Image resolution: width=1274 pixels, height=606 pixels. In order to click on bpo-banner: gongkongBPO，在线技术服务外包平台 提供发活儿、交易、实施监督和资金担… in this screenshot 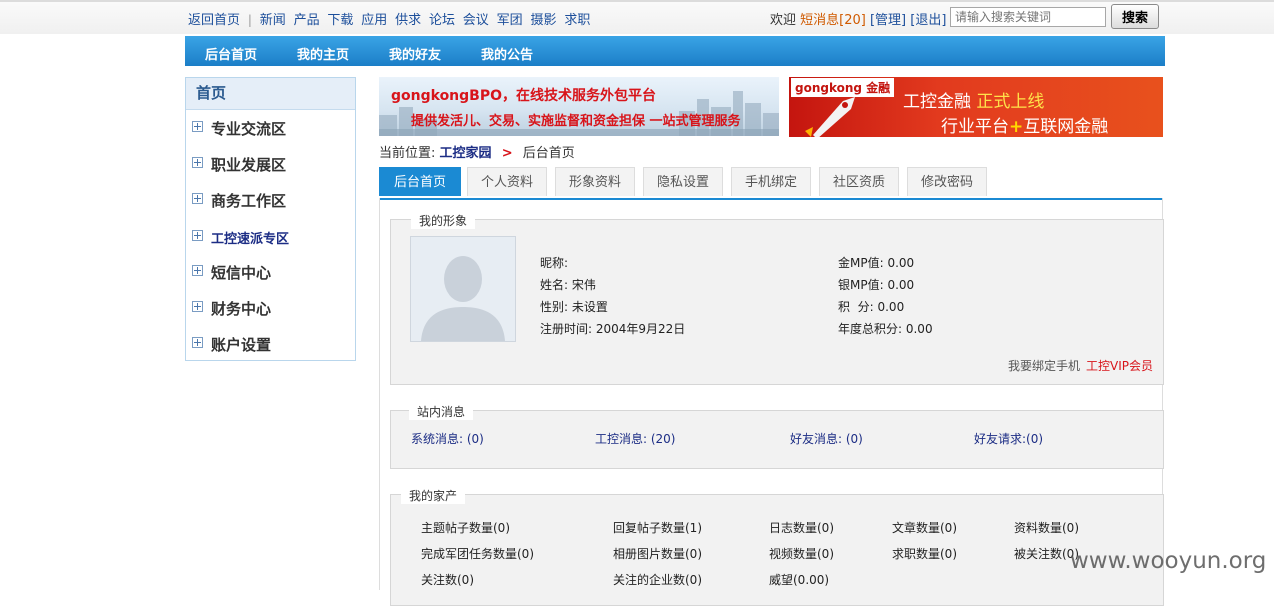, I will do `click(579, 106)`.